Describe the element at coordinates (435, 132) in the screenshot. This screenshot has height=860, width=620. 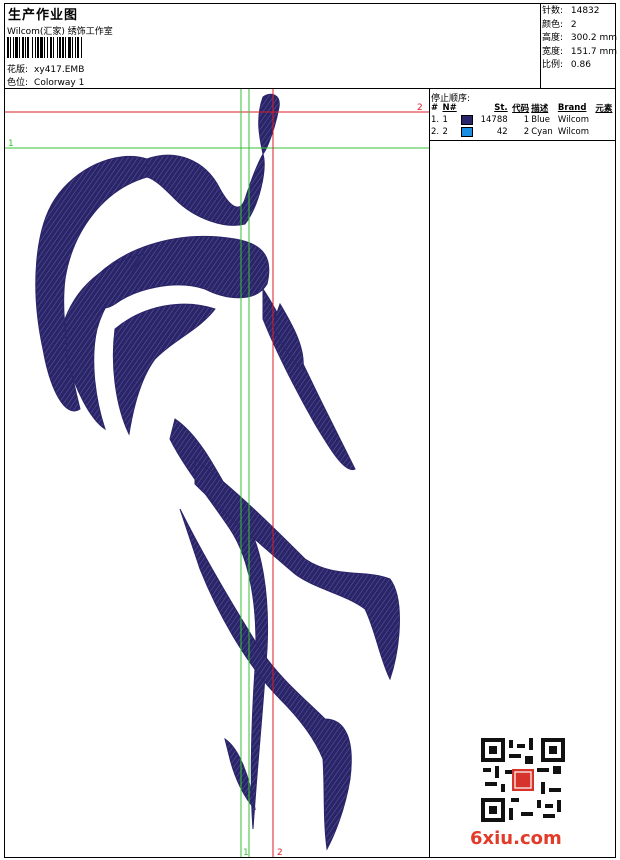
I see `row-index: 2.` at that location.